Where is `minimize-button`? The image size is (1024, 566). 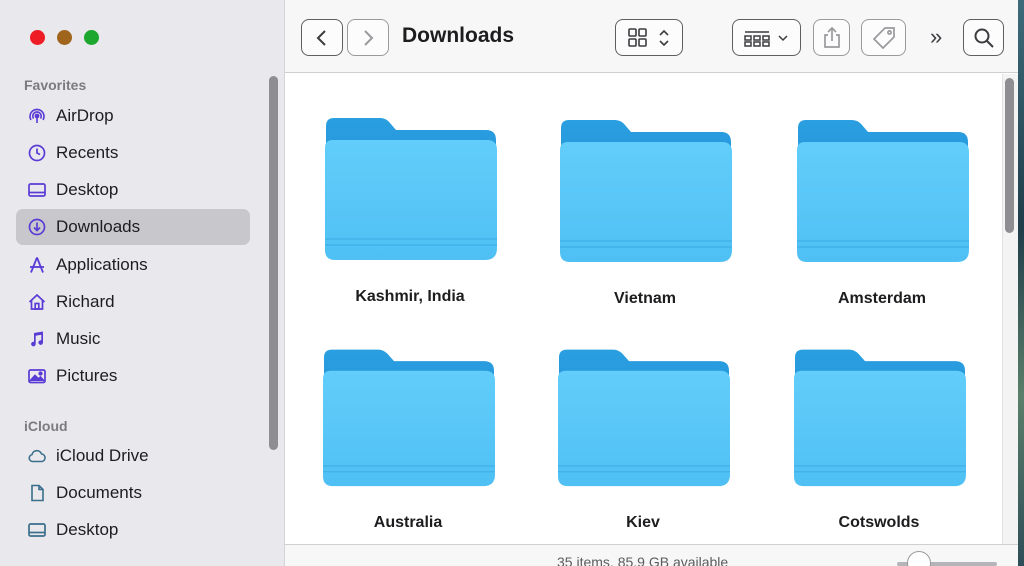
minimize-button is located at coordinates (64, 37).